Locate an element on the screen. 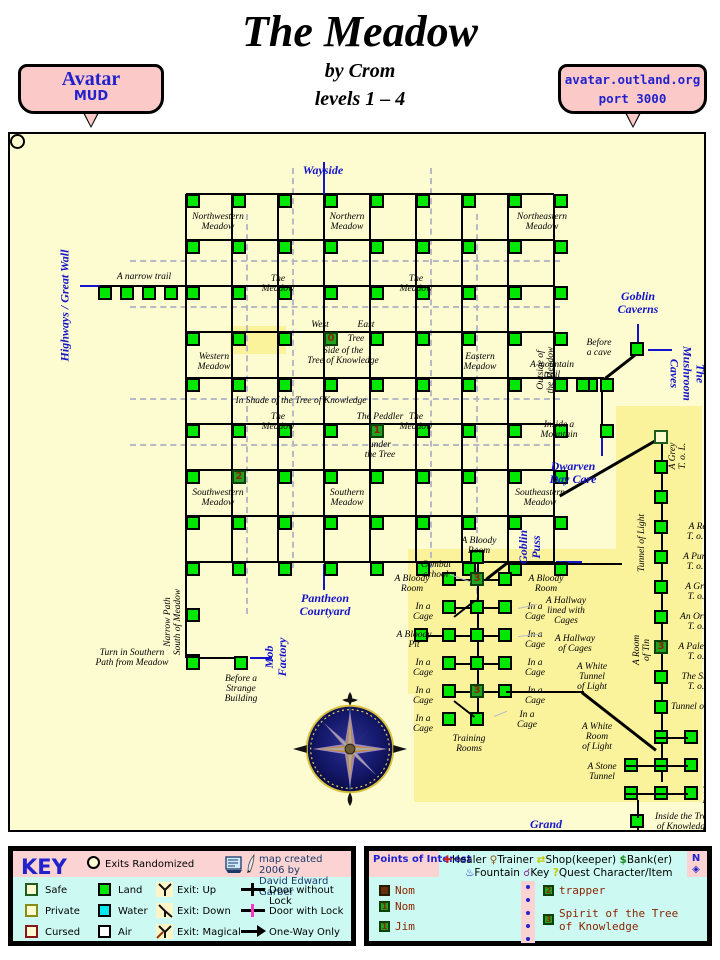 The width and height of the screenshot is (720, 960). room-node-poi-2: 2 is located at coordinates (239, 477).